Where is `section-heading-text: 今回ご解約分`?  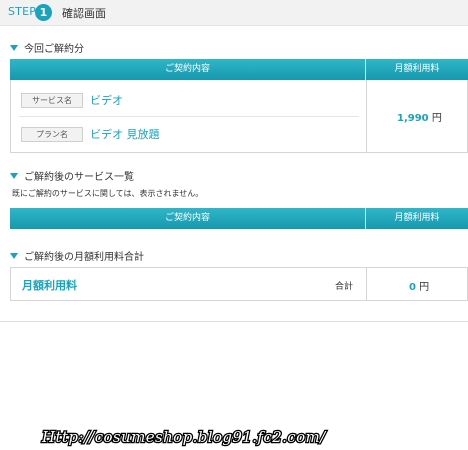 section-heading-text: 今回ご解約分 is located at coordinates (54, 49).